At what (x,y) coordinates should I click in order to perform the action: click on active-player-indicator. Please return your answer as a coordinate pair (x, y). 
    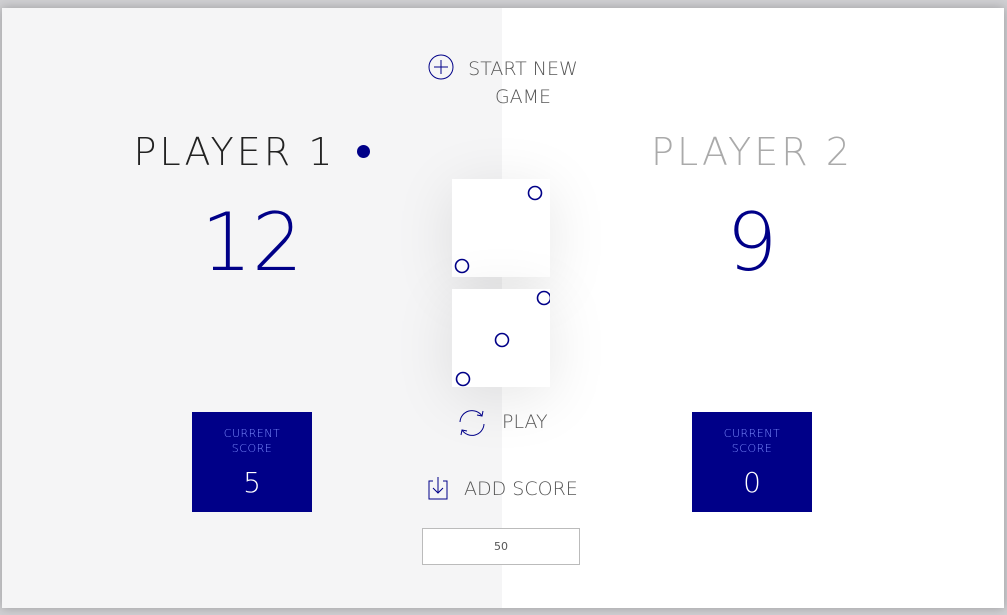
    Looking at the image, I should click on (364, 151).